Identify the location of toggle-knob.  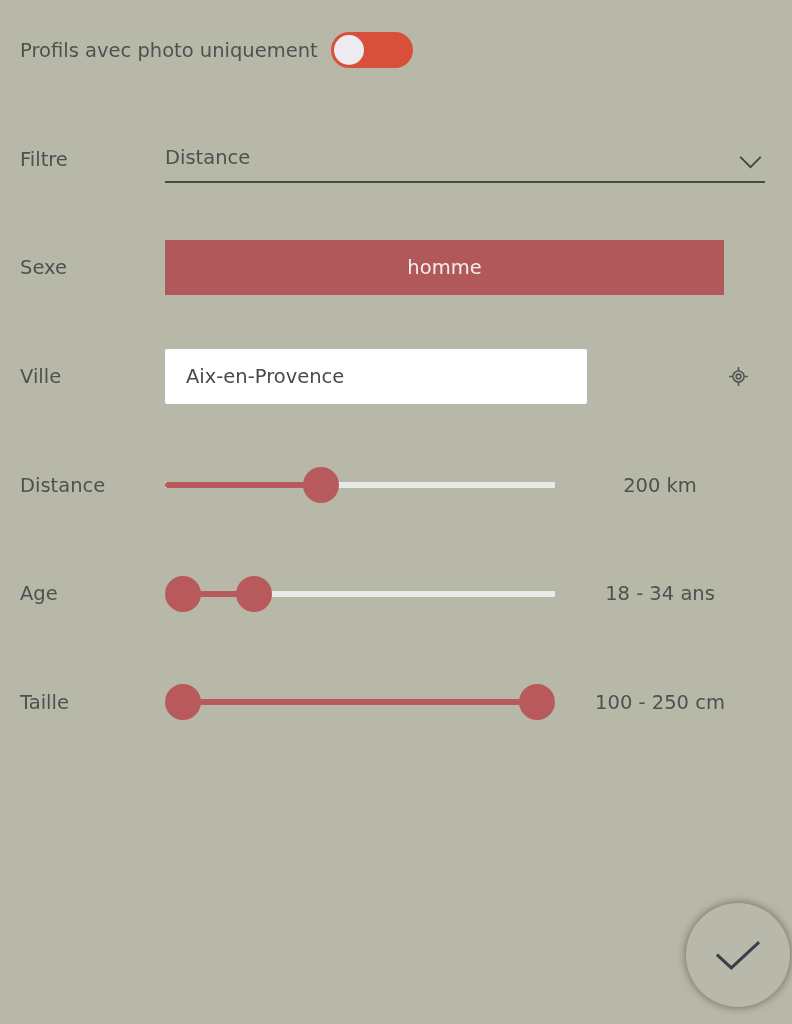
(348, 50).